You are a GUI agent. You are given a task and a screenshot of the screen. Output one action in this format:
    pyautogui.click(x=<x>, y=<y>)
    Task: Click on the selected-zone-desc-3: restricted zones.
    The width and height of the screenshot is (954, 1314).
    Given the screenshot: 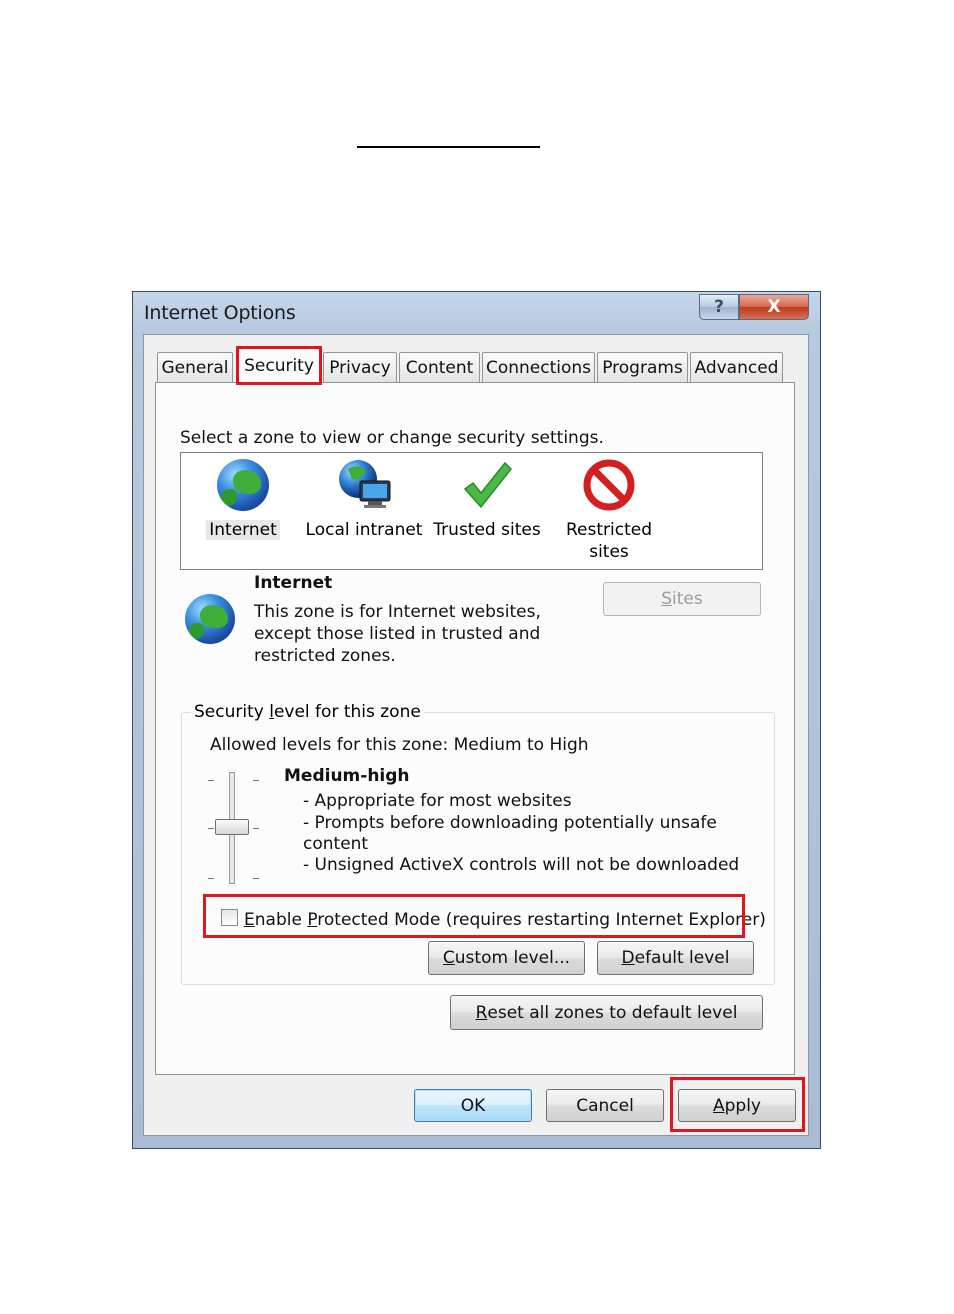 What is the action you would take?
    pyautogui.click(x=325, y=656)
    